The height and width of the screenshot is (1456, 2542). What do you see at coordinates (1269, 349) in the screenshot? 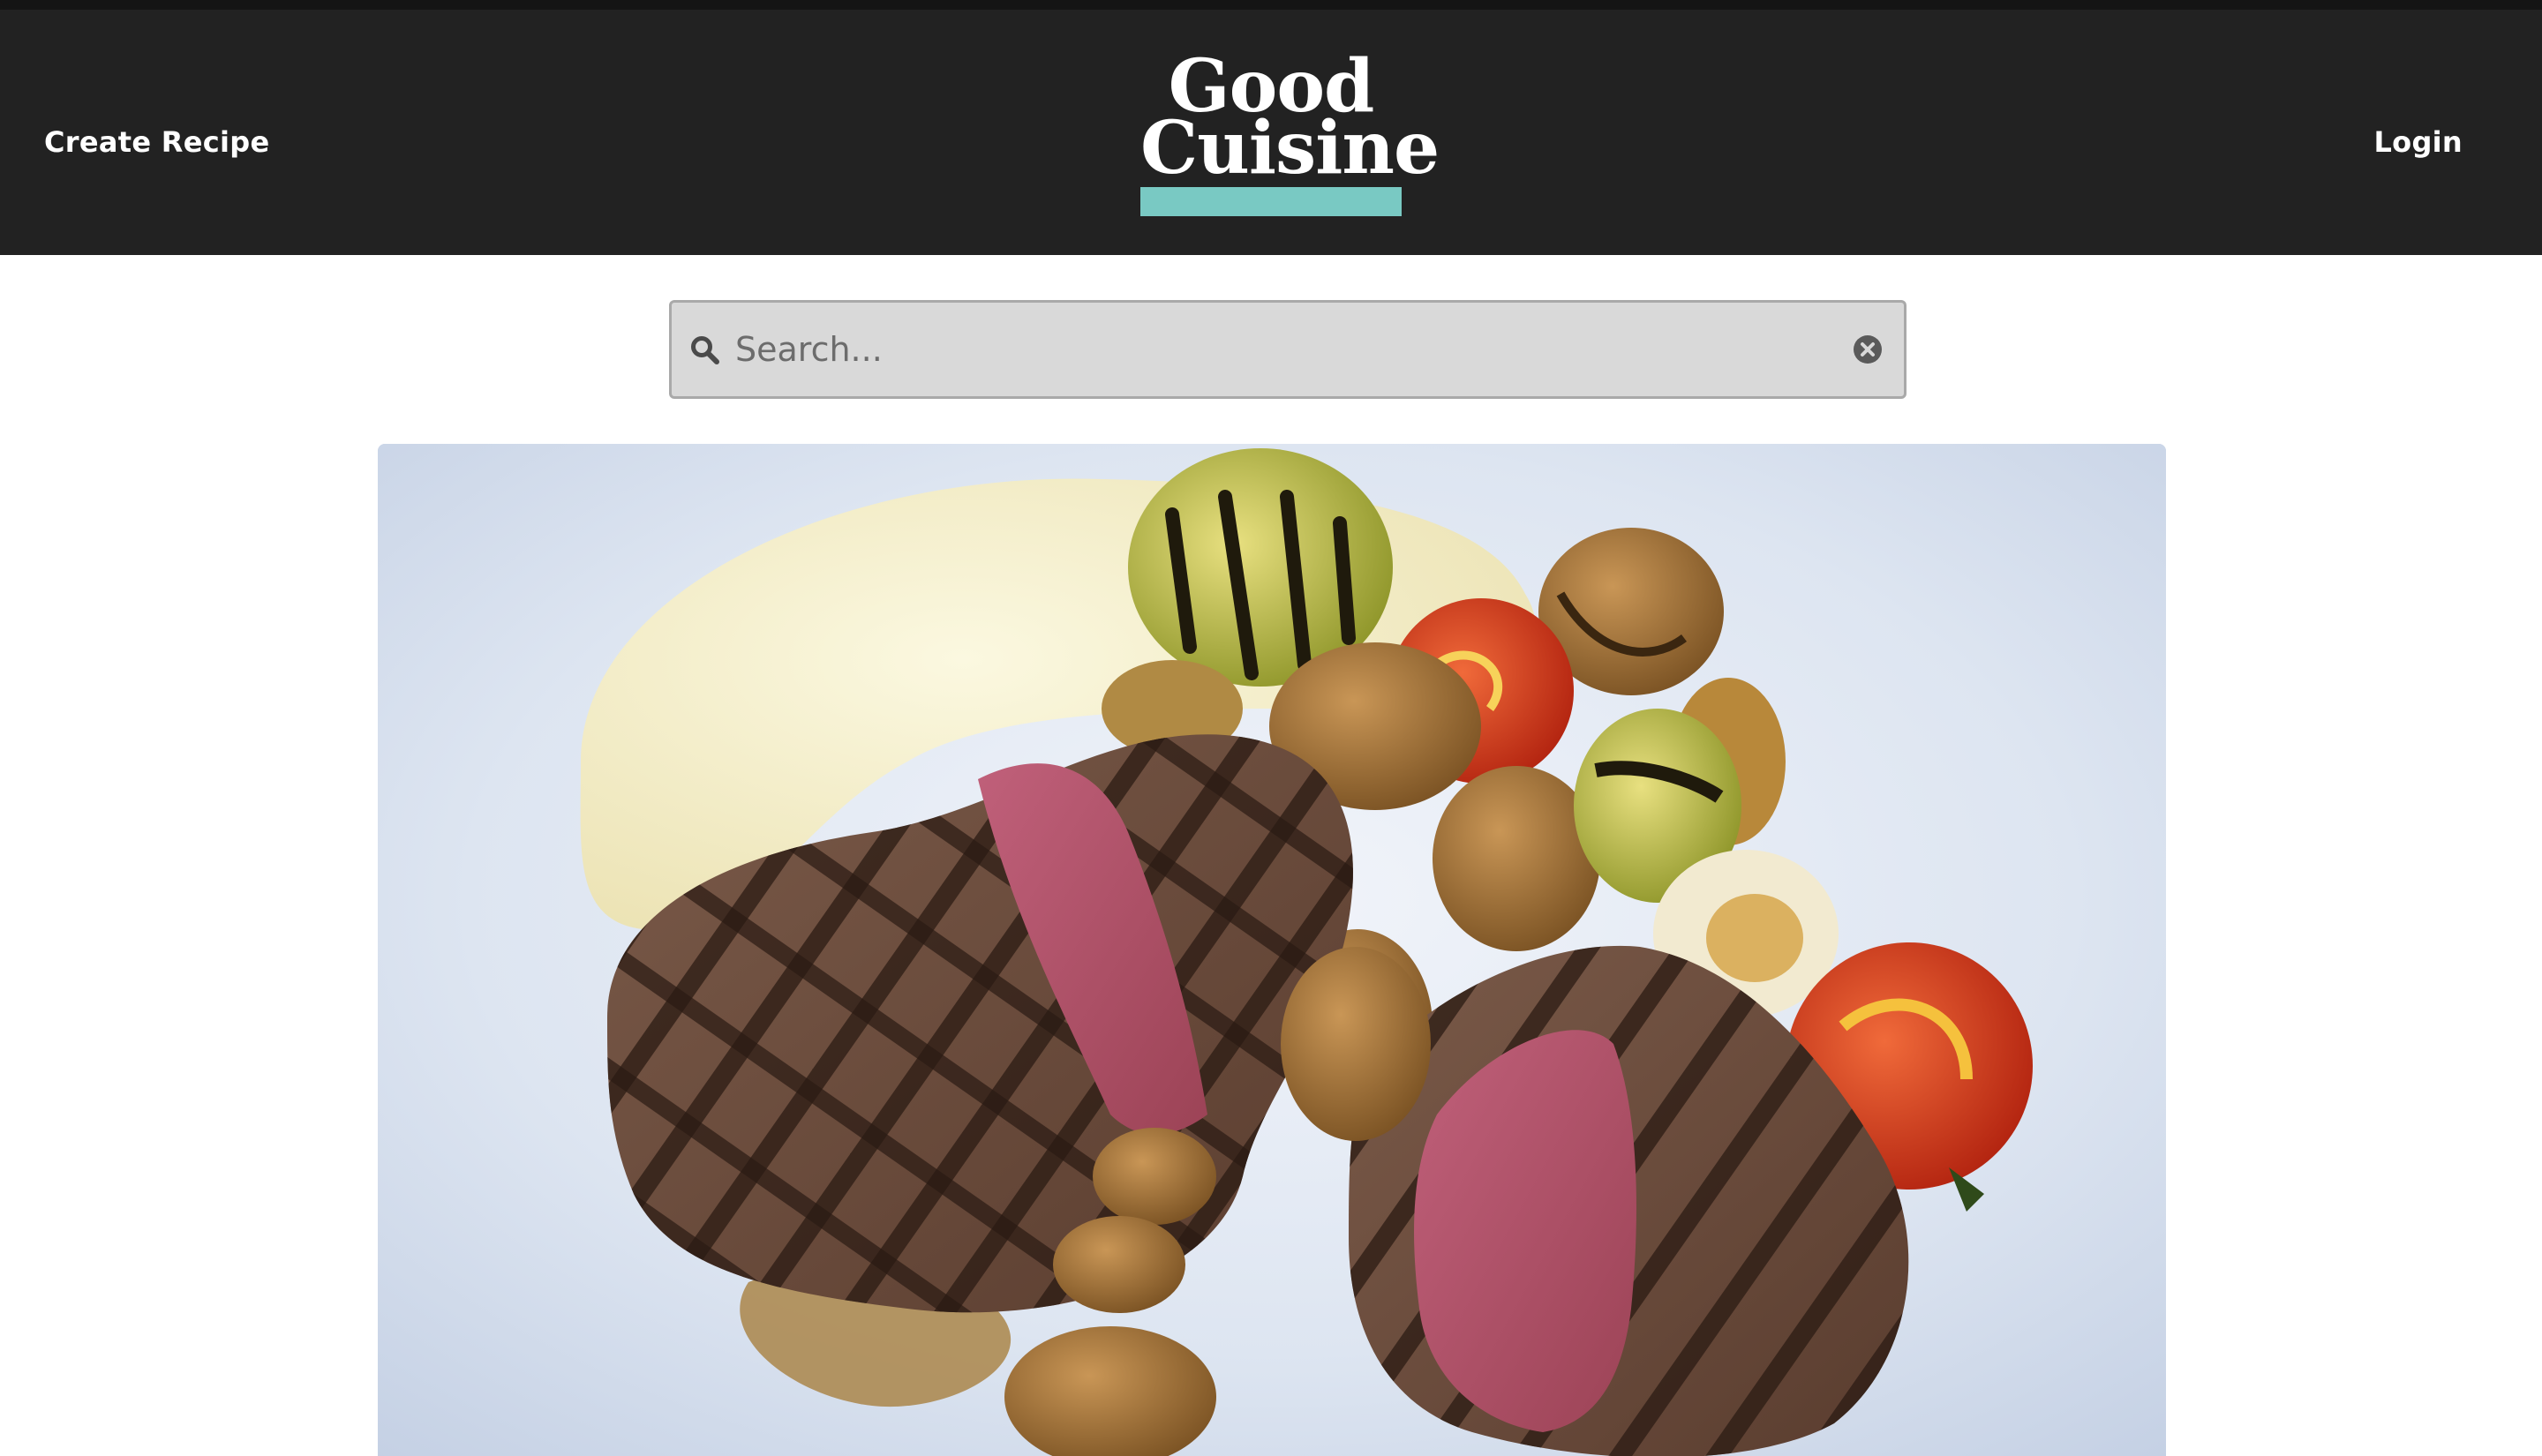
I see `search-input` at bounding box center [1269, 349].